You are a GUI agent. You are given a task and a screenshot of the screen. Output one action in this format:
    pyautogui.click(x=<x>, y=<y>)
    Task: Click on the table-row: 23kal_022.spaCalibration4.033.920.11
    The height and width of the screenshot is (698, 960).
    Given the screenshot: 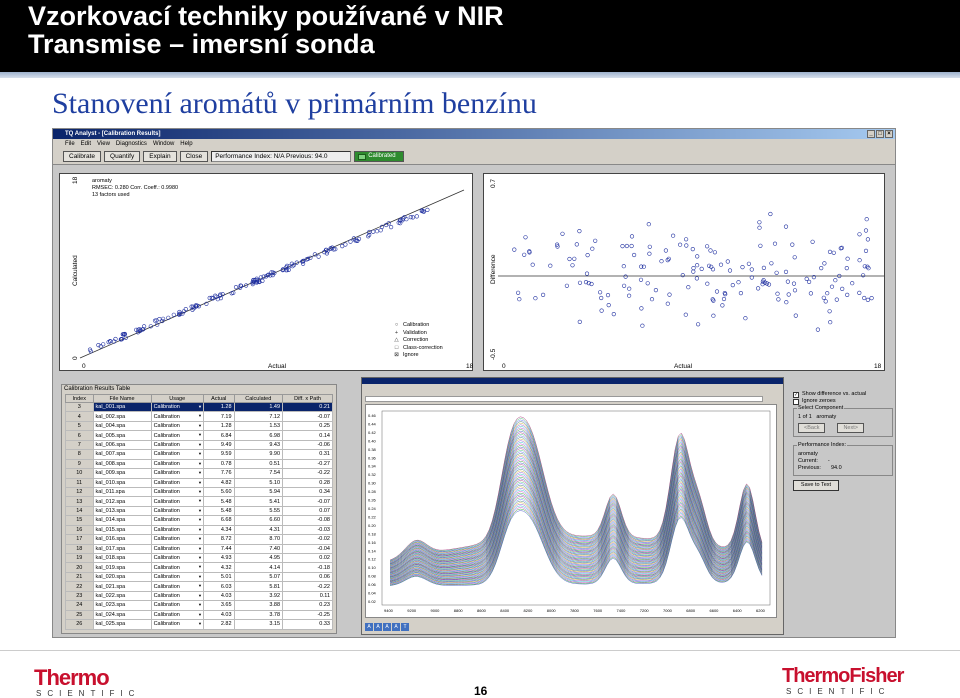 What is the action you would take?
    pyautogui.click(x=199, y=596)
    